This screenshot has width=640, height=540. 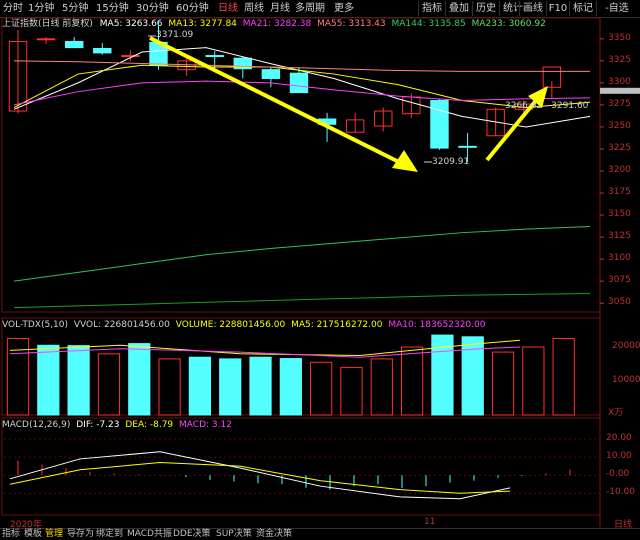 What do you see at coordinates (451, 162) in the screenshot?
I see `low-price-label: 3209.91` at bounding box center [451, 162].